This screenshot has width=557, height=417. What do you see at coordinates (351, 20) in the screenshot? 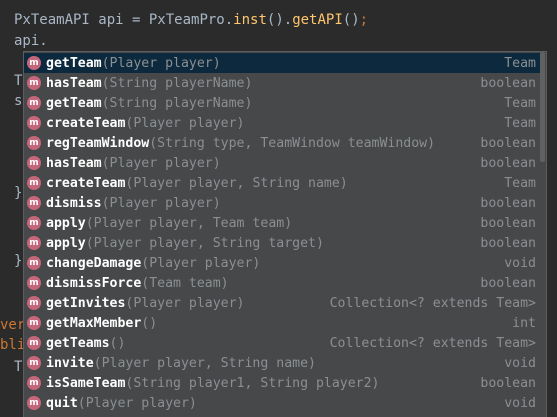
I see `call-parens-2: ()` at bounding box center [351, 20].